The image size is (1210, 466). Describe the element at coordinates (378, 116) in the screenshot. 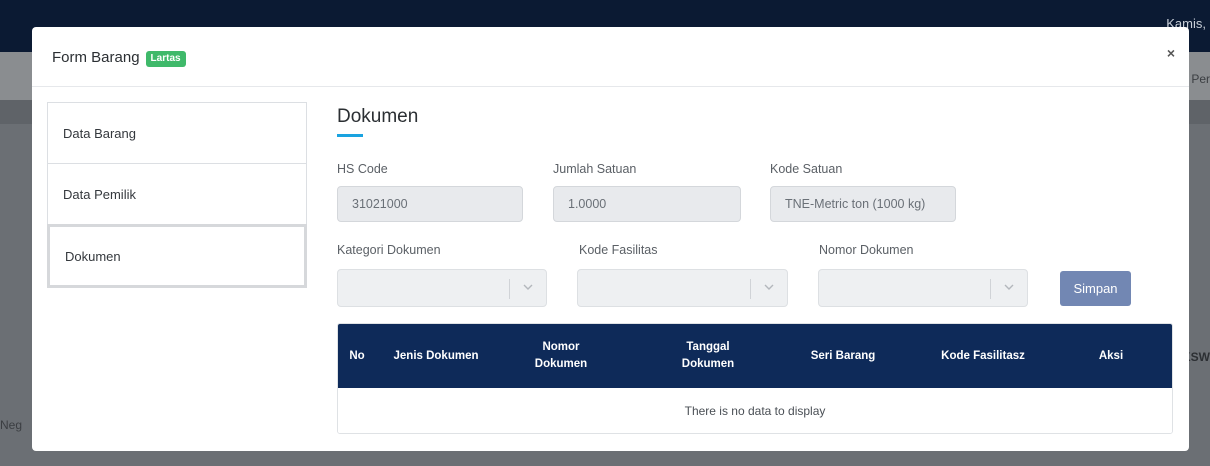

I see `section-title: Dokumen` at that location.